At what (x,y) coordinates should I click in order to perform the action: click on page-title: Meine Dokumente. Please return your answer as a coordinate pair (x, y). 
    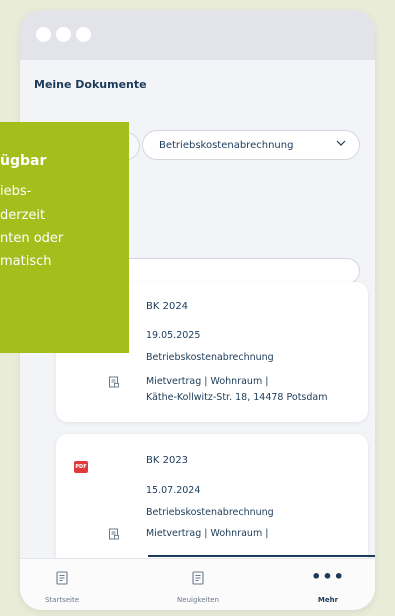
    Looking at the image, I should click on (90, 84).